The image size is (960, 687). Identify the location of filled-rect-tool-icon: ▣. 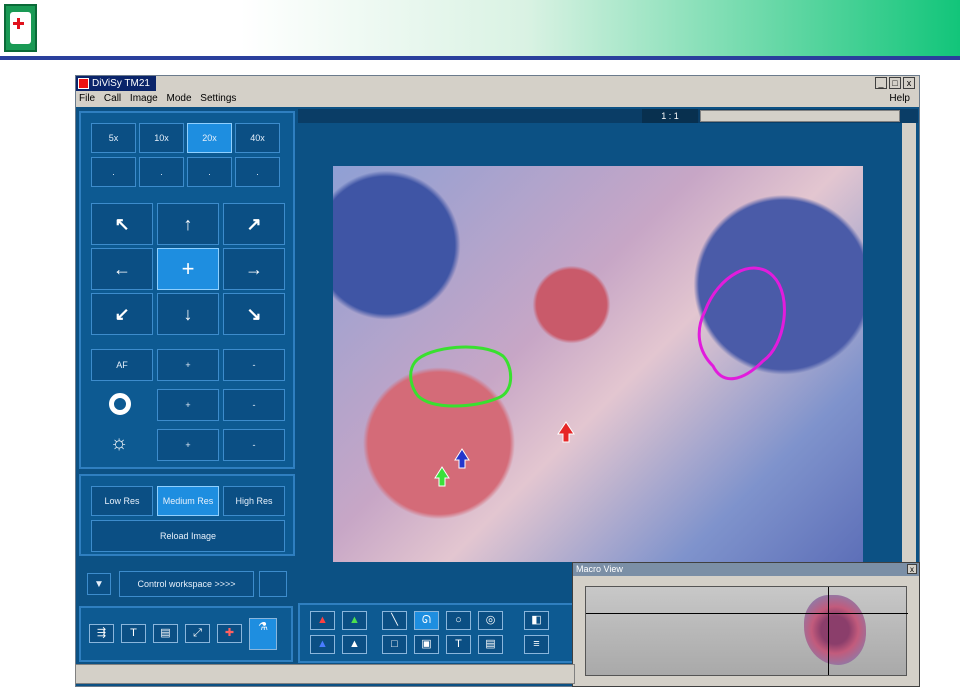
(426, 644).